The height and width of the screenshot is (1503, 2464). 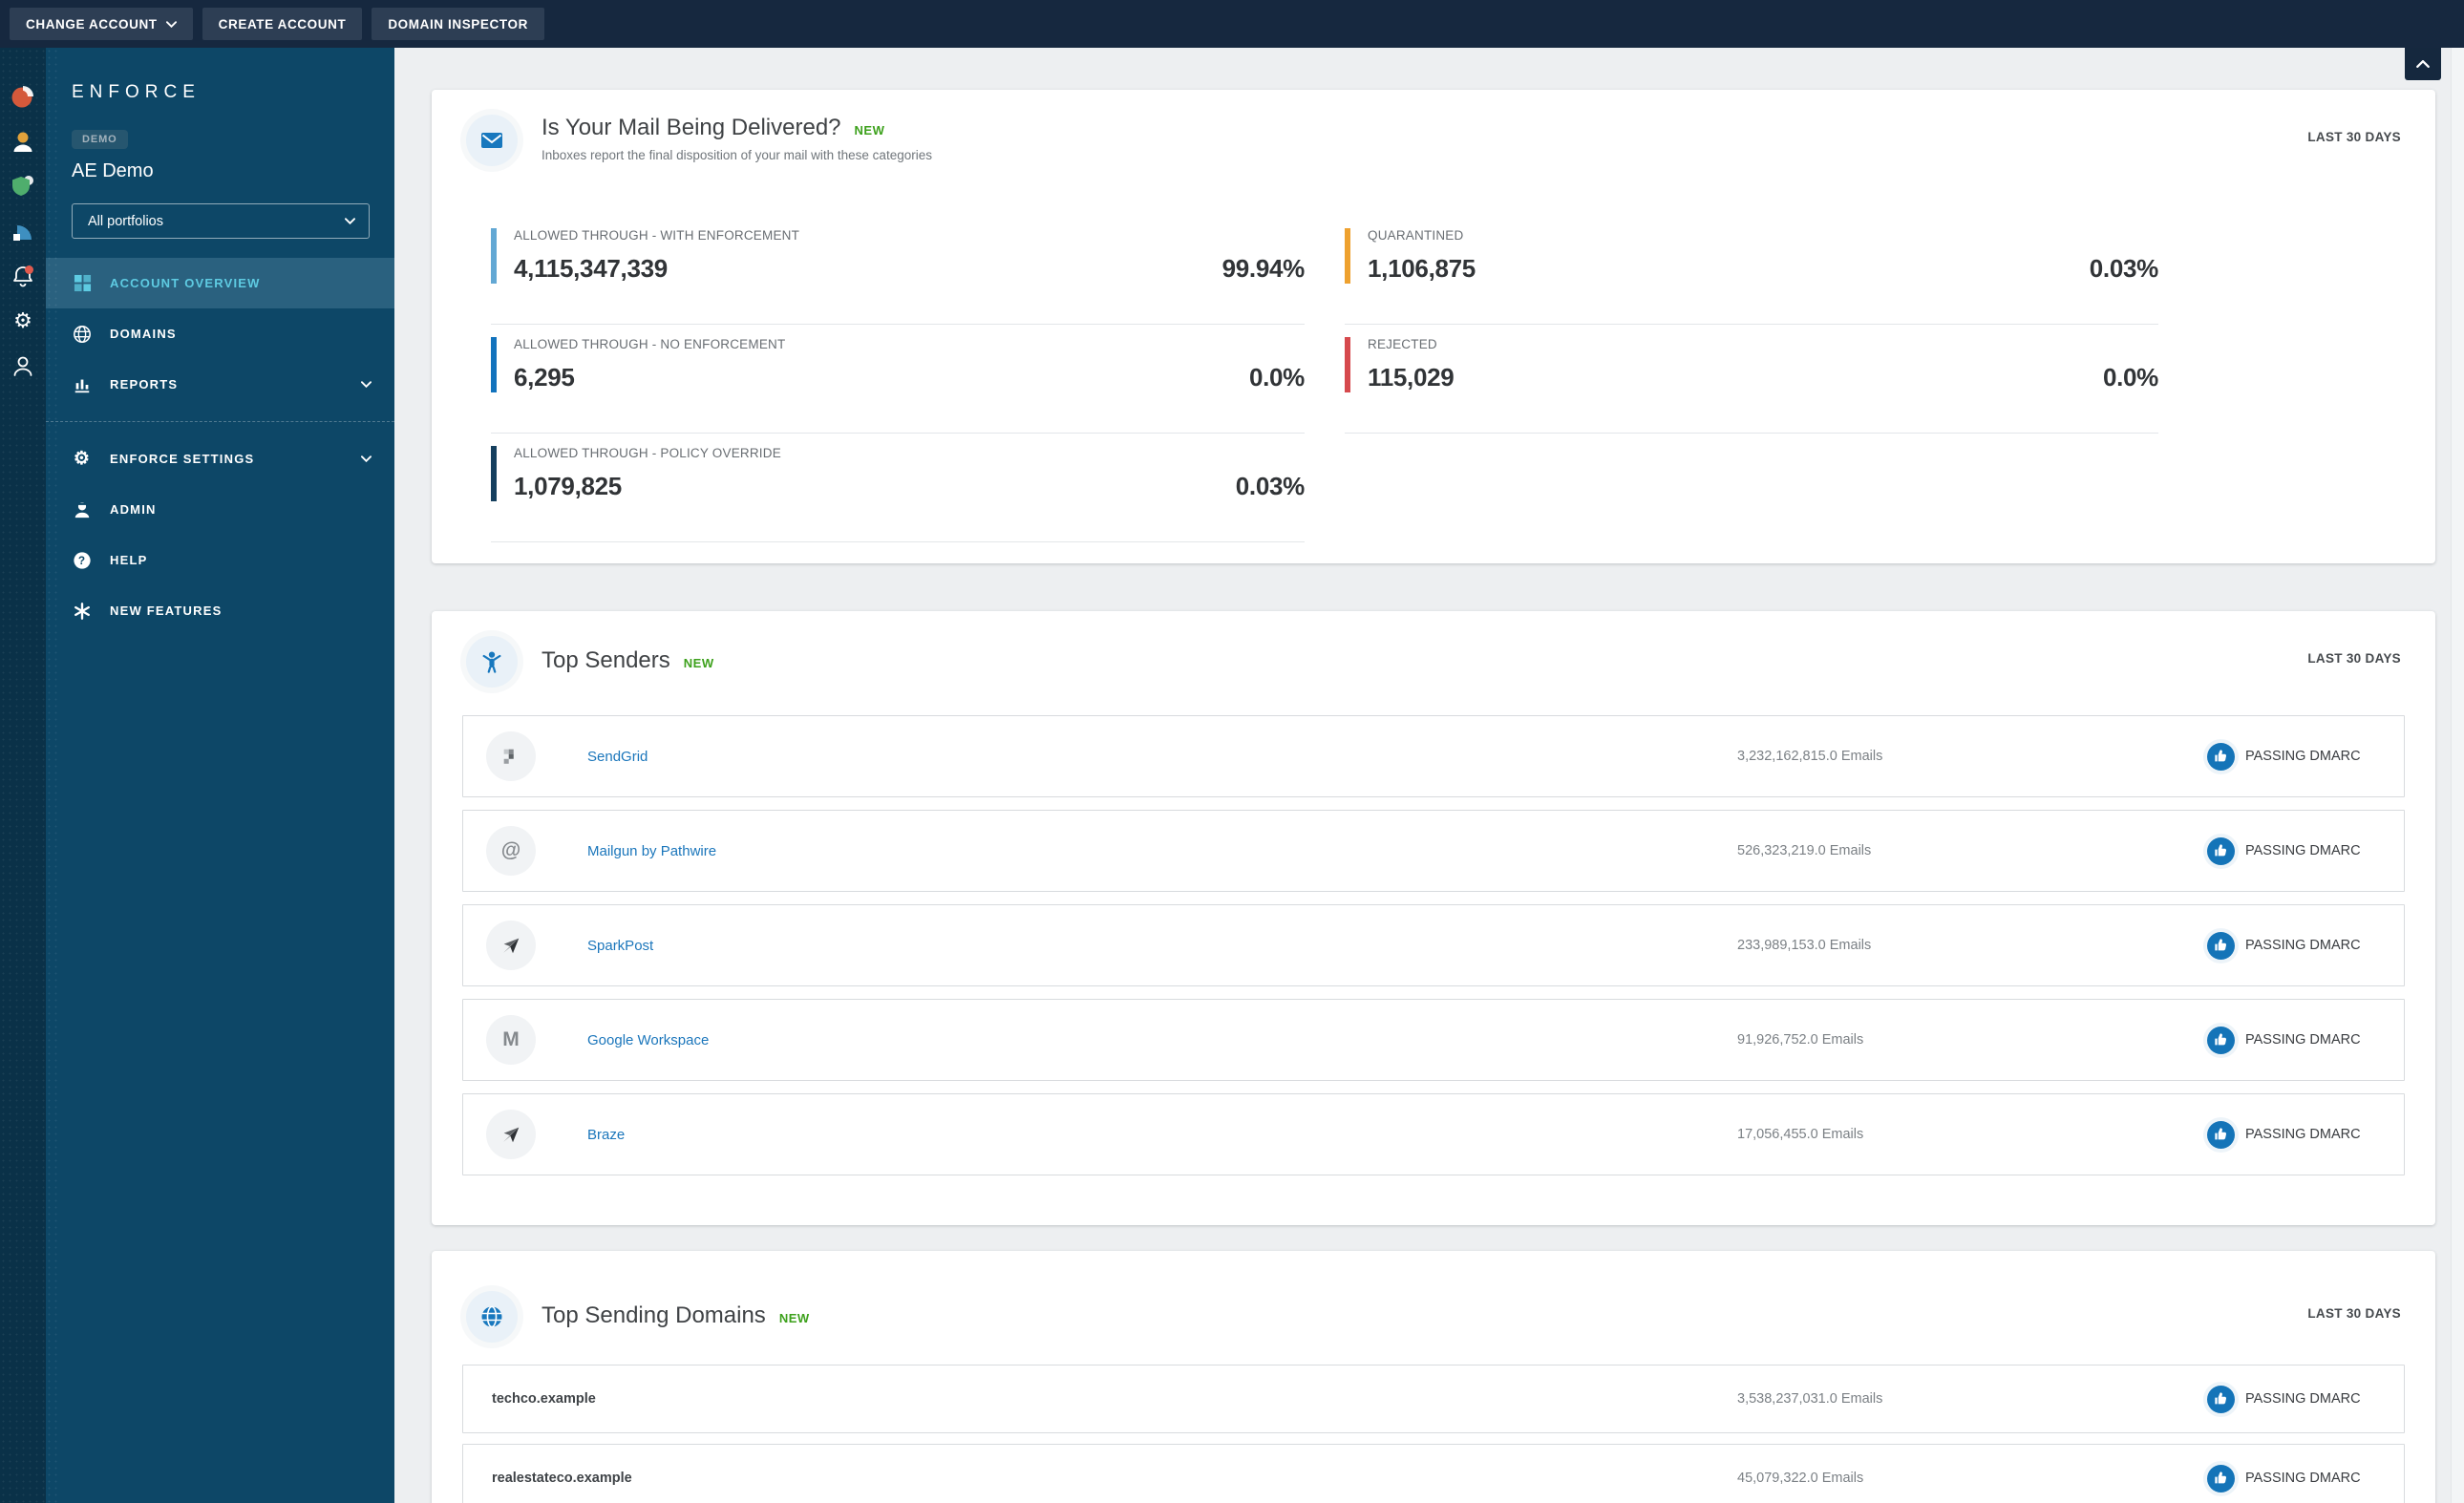 What do you see at coordinates (591, 268) in the screenshot?
I see `stat-value: 4,115,347,339` at bounding box center [591, 268].